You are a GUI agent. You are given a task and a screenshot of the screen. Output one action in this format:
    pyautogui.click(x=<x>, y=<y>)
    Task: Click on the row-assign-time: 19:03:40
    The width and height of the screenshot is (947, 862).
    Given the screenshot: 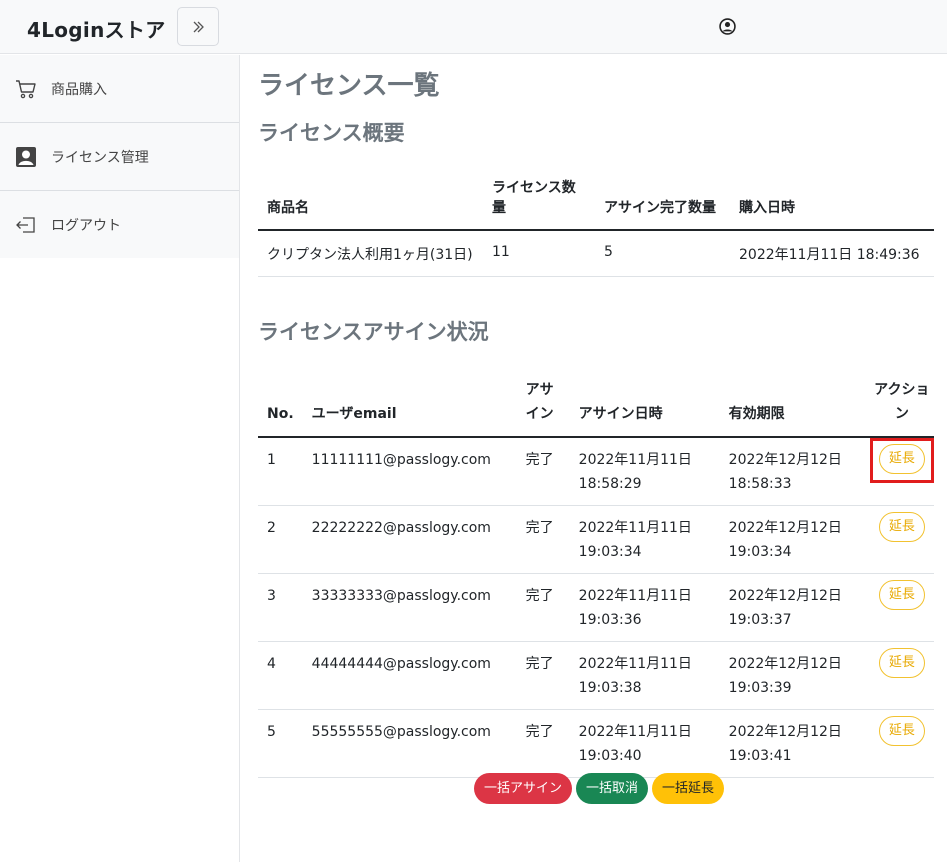 What is the action you would take?
    pyautogui.click(x=610, y=756)
    